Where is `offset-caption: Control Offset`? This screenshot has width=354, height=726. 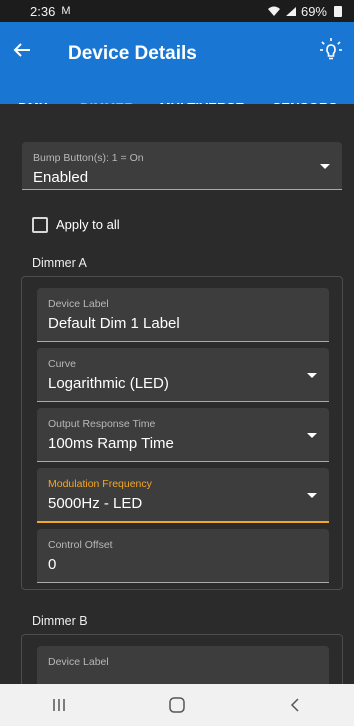
offset-caption: Control Offset is located at coordinates (80, 545).